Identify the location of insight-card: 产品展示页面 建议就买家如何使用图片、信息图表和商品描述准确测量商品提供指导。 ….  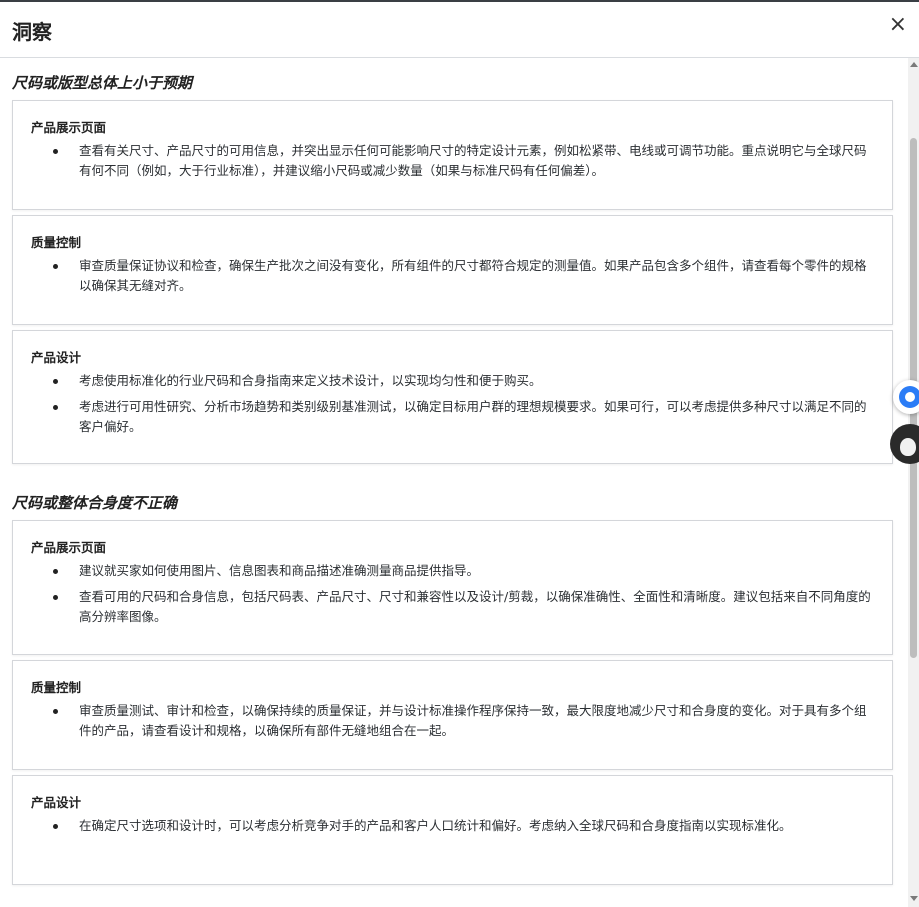
(452, 587).